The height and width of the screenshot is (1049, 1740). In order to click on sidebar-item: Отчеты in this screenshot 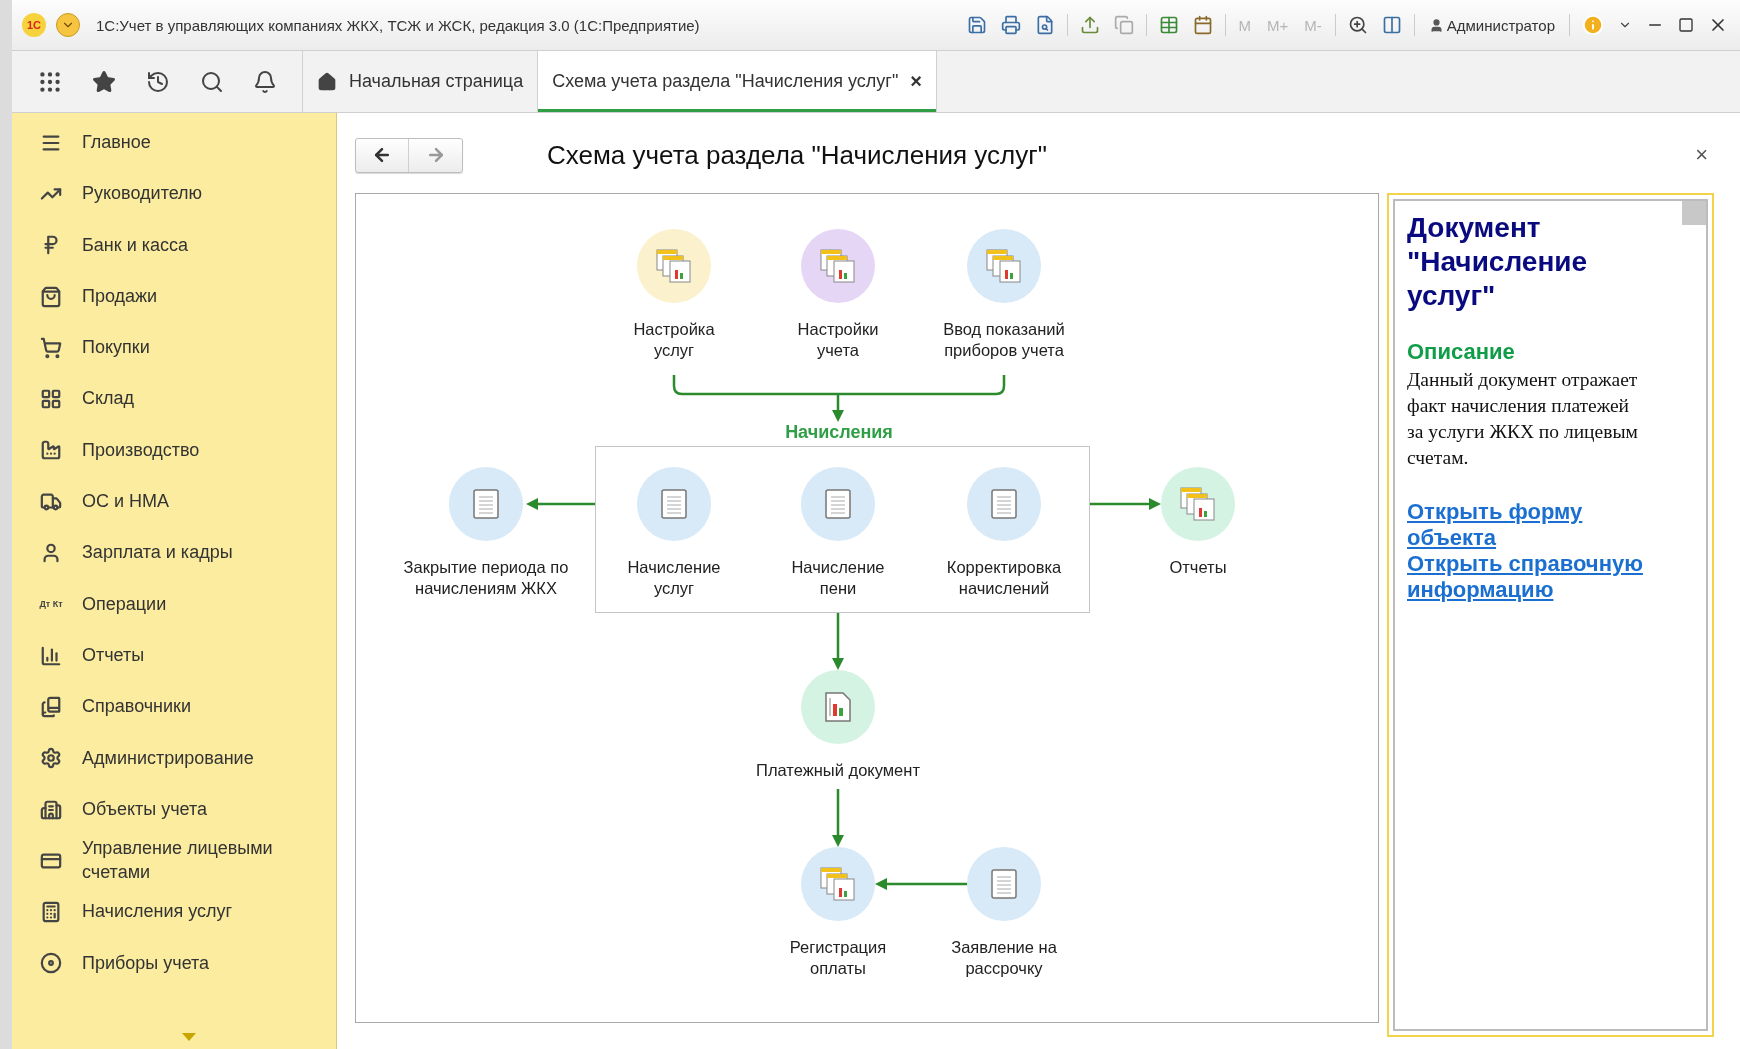, I will do `click(174, 655)`.